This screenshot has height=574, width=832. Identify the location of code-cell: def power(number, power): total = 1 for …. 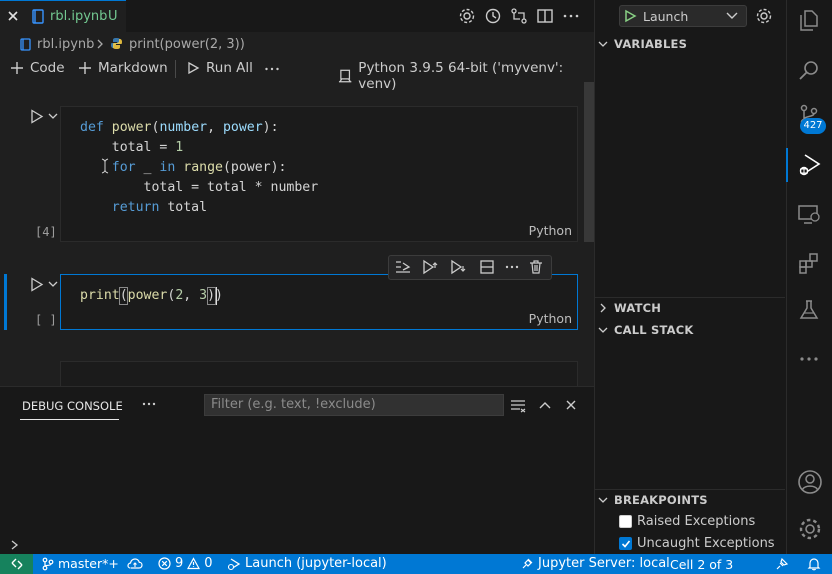
(319, 174).